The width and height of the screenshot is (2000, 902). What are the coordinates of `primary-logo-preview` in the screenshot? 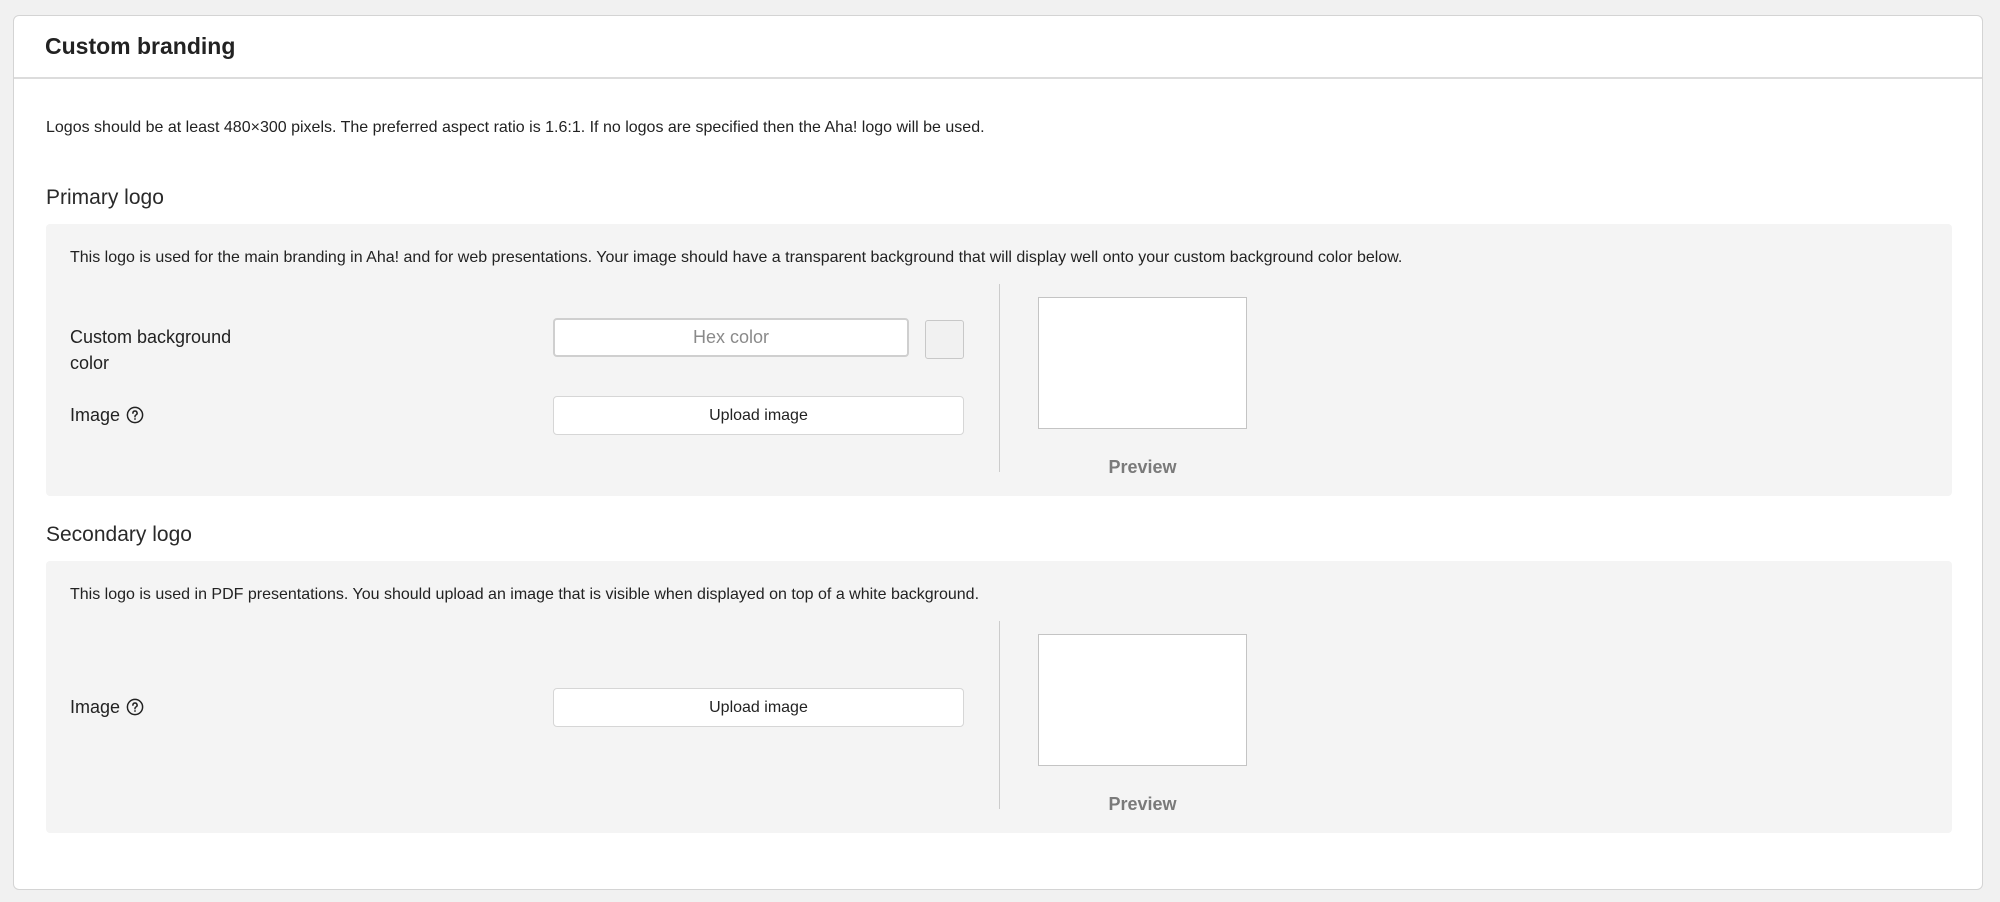 It's located at (1142, 363).